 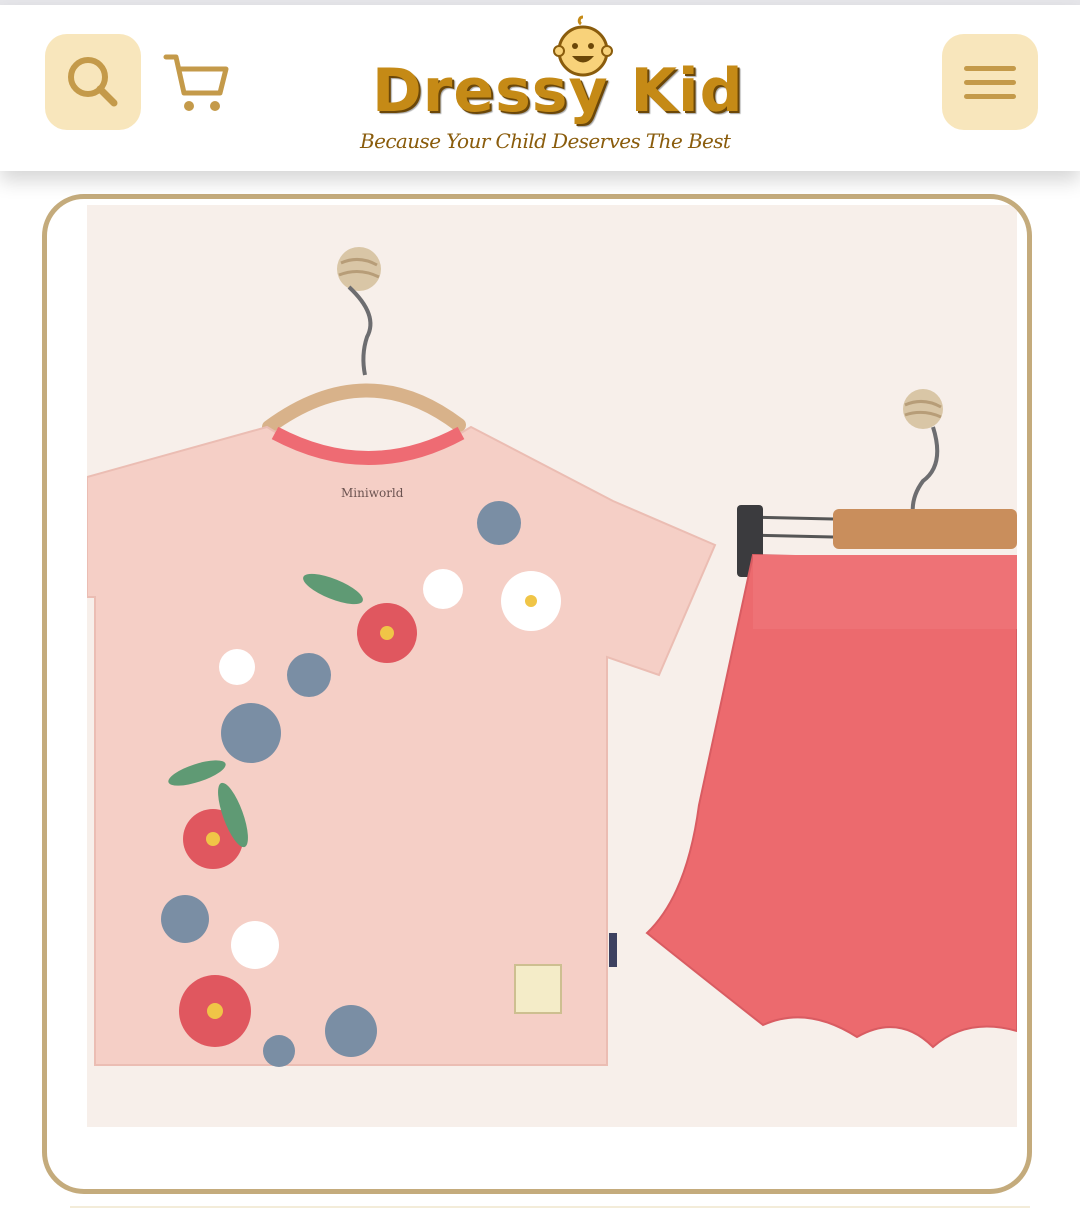 I want to click on bottom-divider, so click(x=550, y=1207).